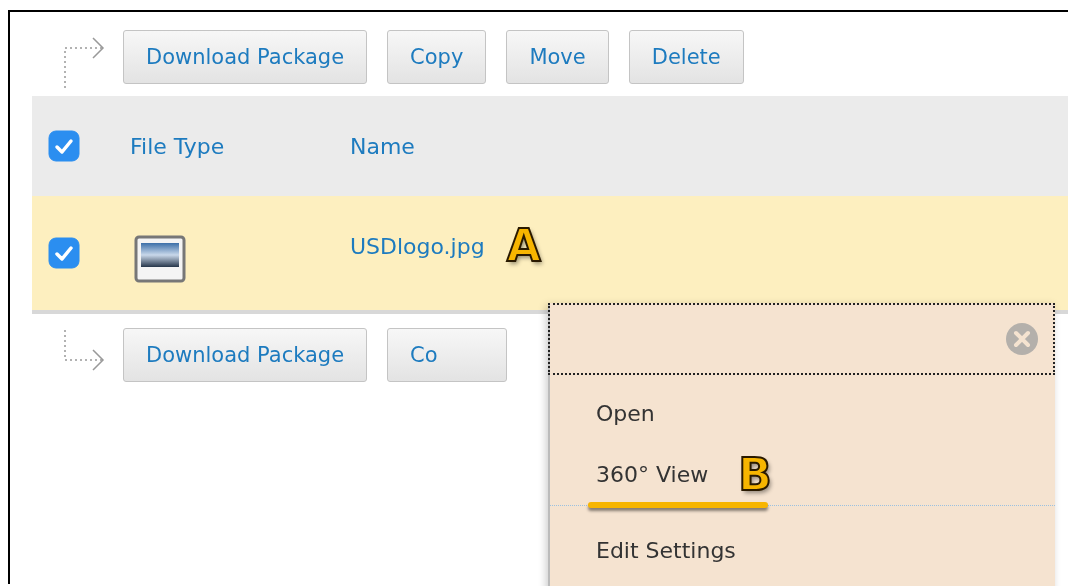 This screenshot has width=1068, height=586. Describe the element at coordinates (755, 474) in the screenshot. I see `annotation-letter: B` at that location.